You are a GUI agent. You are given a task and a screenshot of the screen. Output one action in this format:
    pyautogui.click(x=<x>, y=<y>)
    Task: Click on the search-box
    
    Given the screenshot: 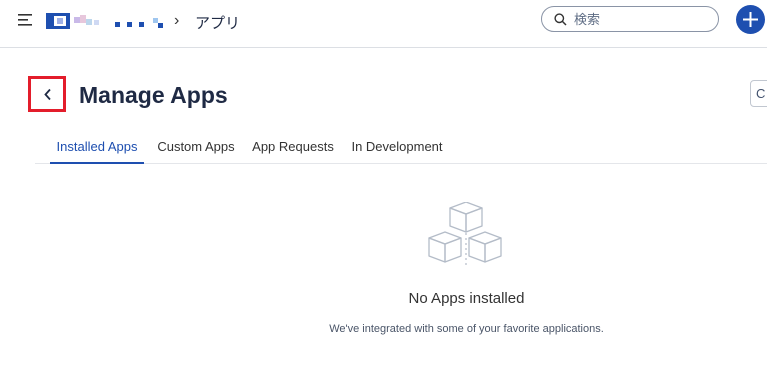 What is the action you would take?
    pyautogui.click(x=630, y=19)
    